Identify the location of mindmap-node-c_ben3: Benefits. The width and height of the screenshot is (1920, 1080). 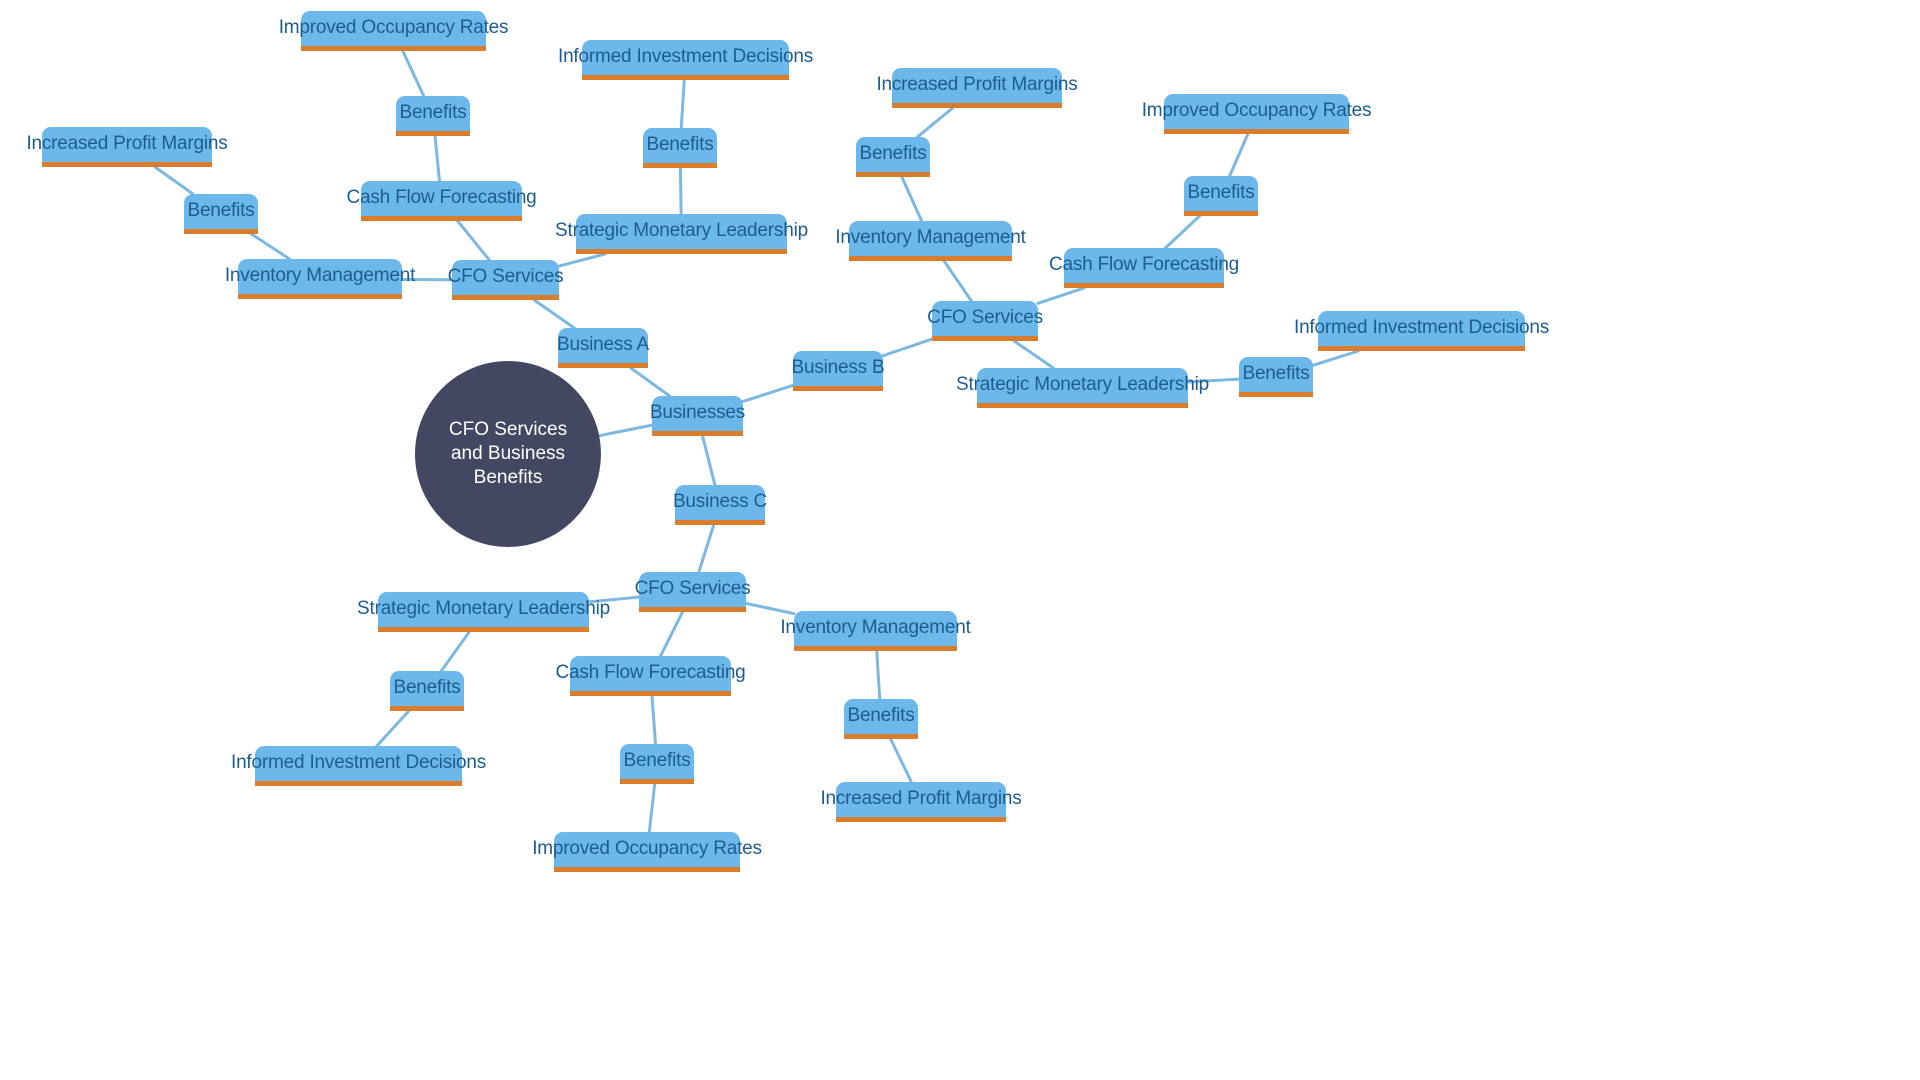
(881, 719).